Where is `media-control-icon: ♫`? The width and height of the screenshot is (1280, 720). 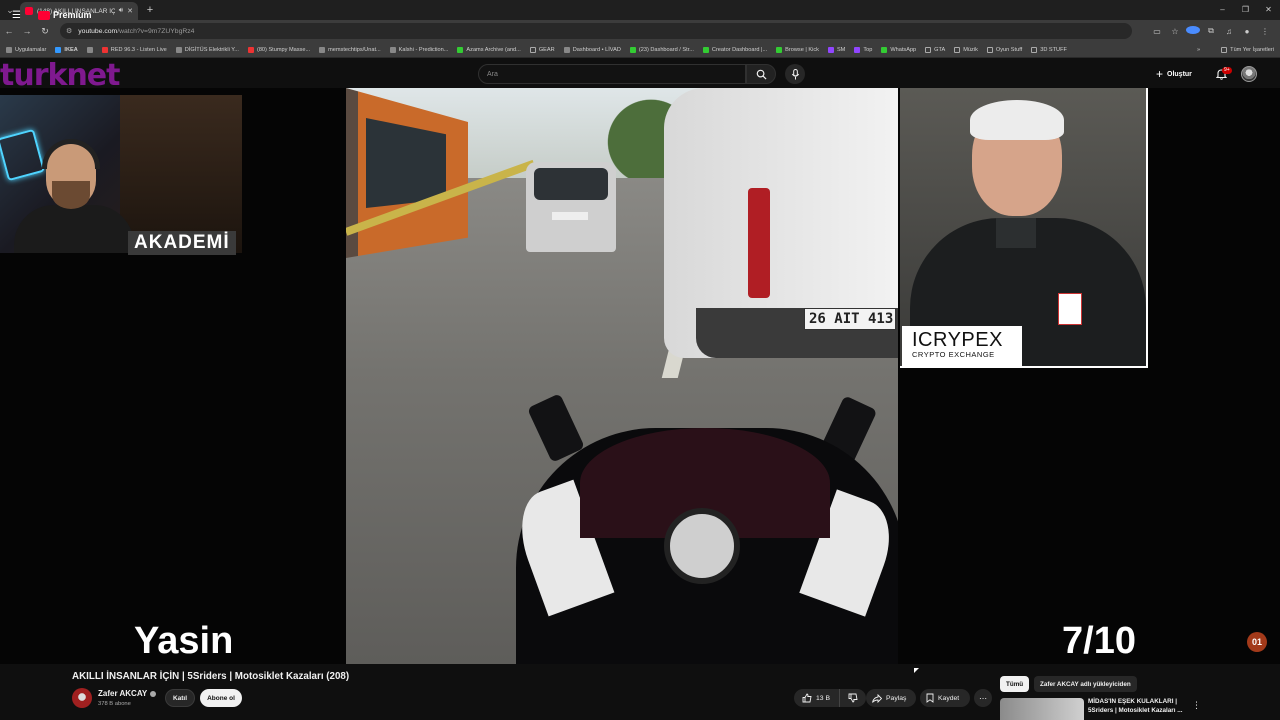 media-control-icon: ♫ is located at coordinates (1229, 31).